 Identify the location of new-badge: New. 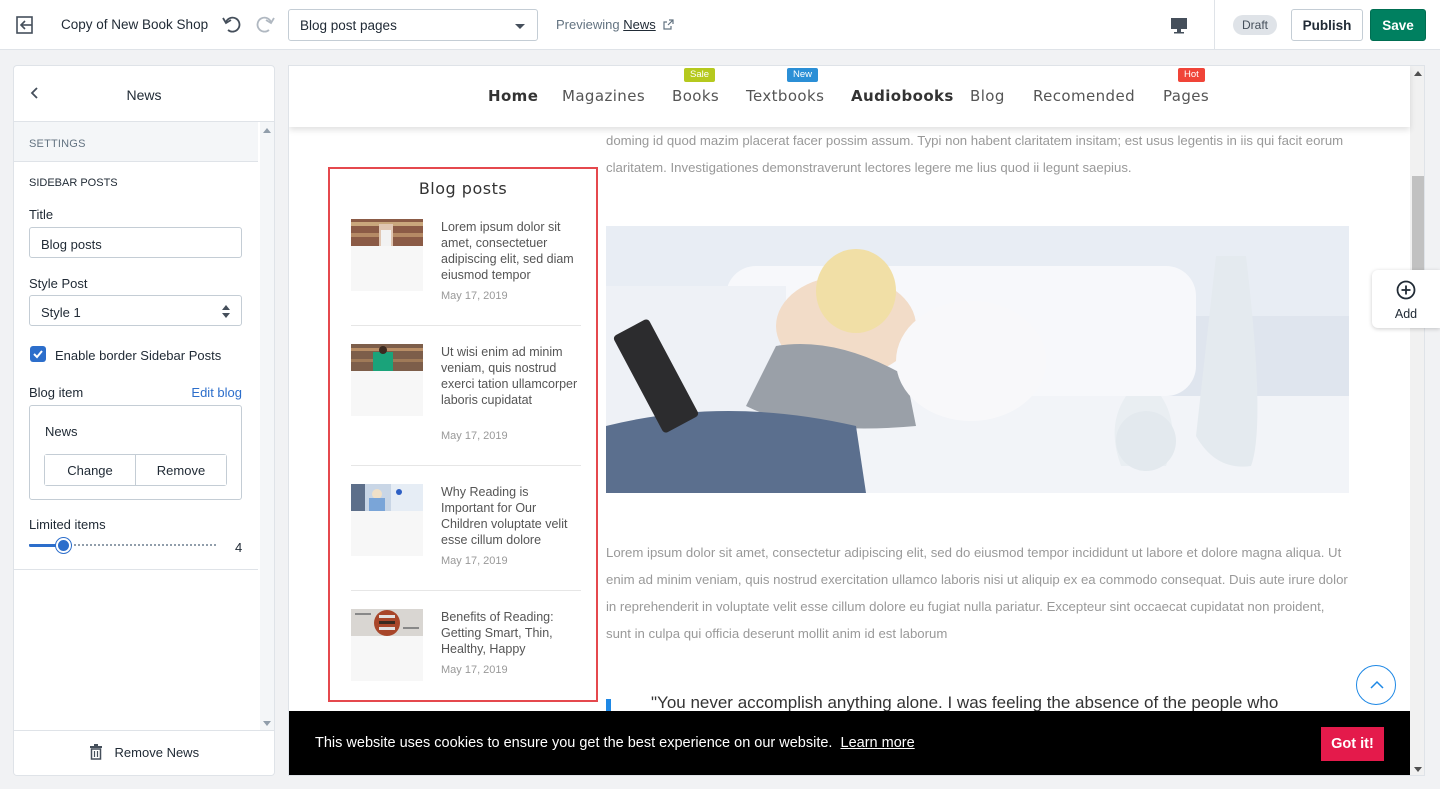
(803, 75).